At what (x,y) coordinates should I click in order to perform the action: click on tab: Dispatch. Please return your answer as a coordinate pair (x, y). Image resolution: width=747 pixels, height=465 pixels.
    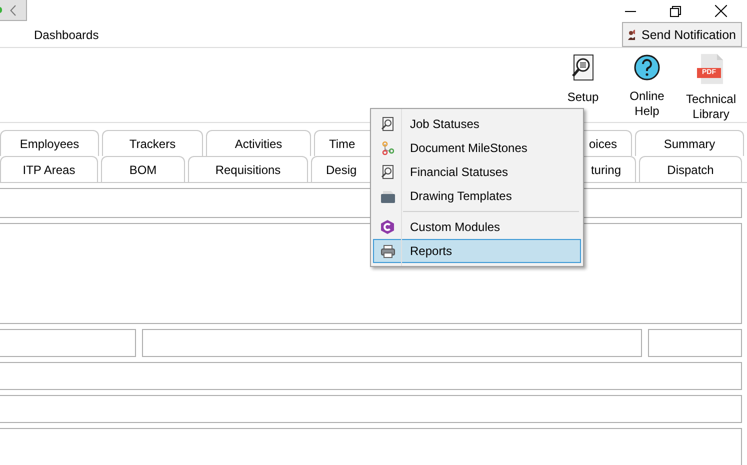
    Looking at the image, I should click on (690, 169).